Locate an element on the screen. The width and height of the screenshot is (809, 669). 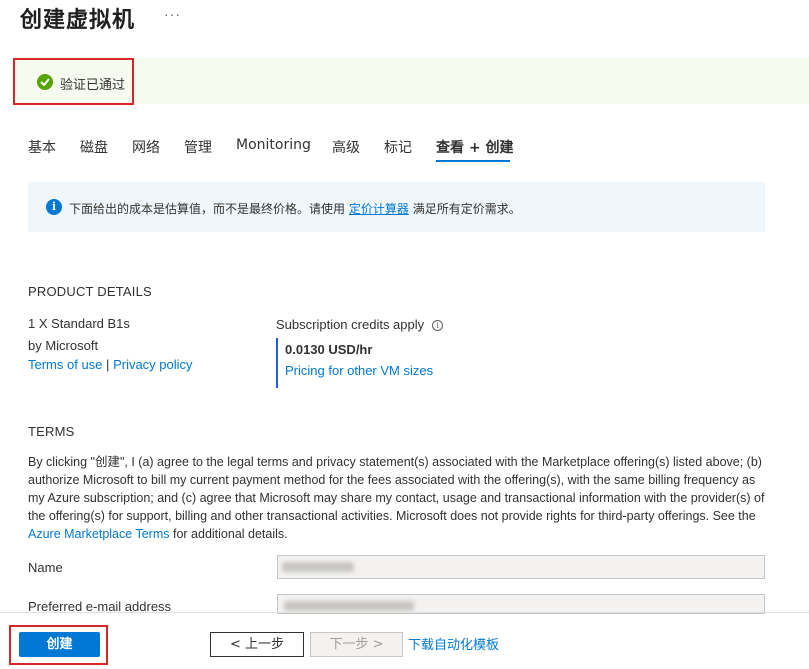
tab-monitoring: Monitoring is located at coordinates (273, 145).